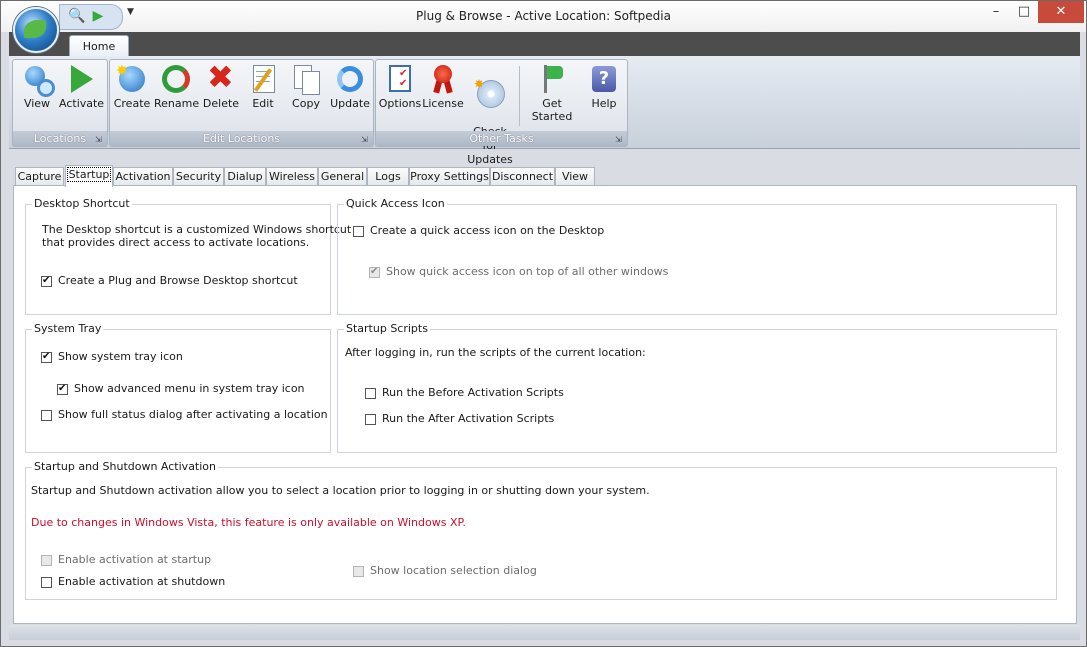 The width and height of the screenshot is (1087, 647). I want to click on ribbon-tab-strip: Home, so click(544, 45).